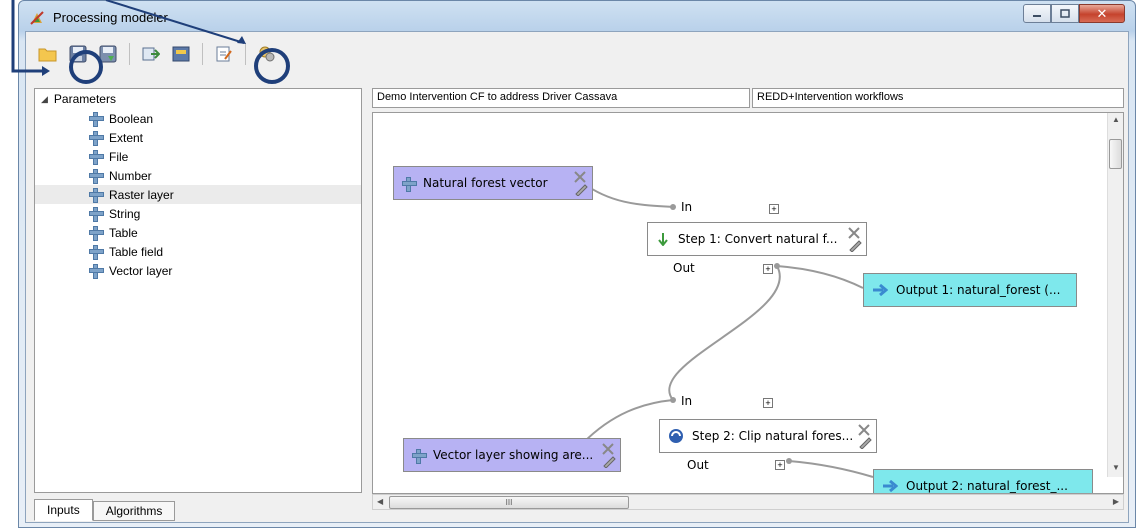 This screenshot has width=1136, height=528. Describe the element at coordinates (44, 99) in the screenshot. I see `collapse-arrow-icon: ◢` at that location.